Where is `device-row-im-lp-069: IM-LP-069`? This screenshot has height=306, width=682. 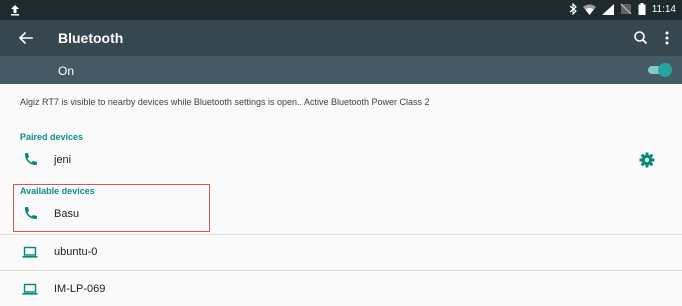 device-row-im-lp-069: IM-LP-069 is located at coordinates (341, 288).